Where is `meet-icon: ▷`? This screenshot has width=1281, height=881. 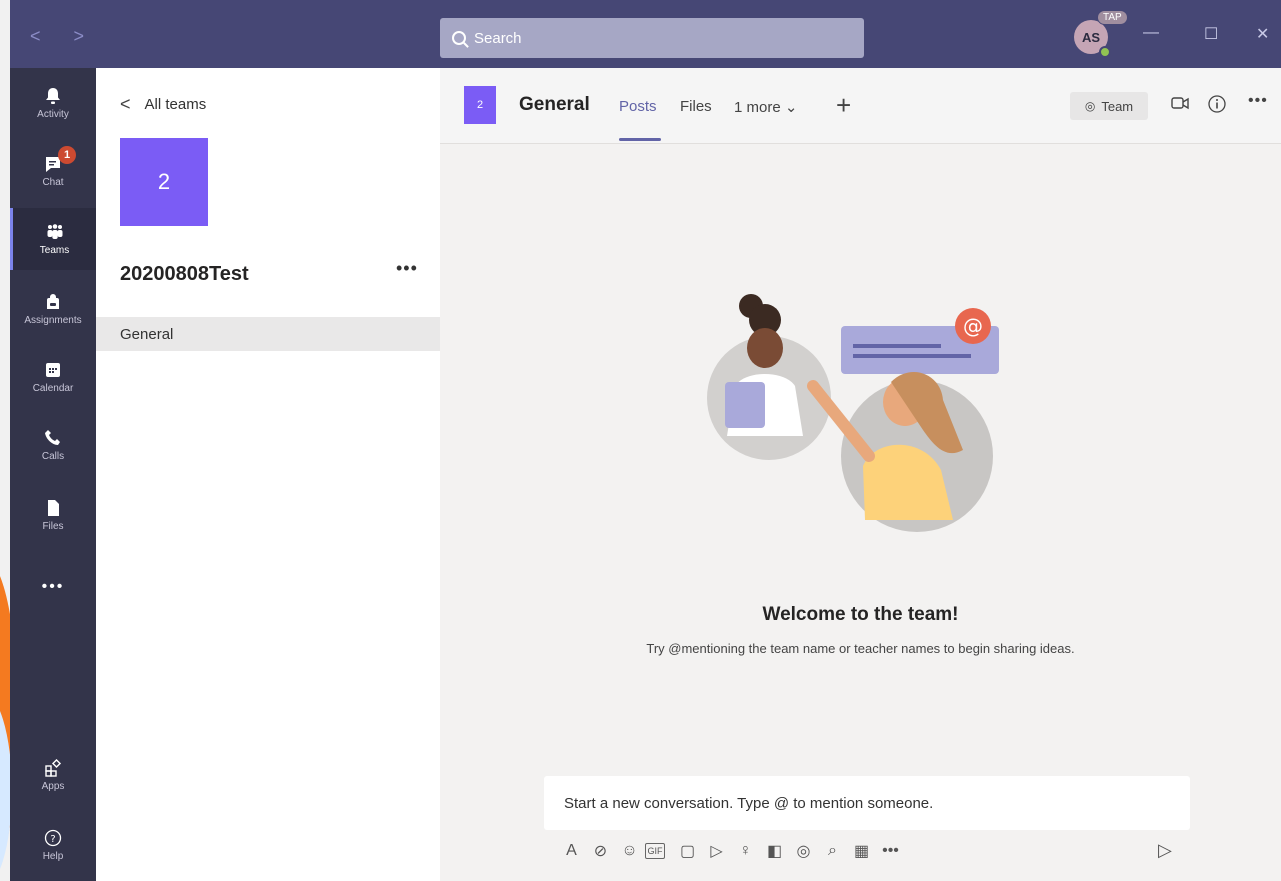
meet-icon: ▷ is located at coordinates (716, 851).